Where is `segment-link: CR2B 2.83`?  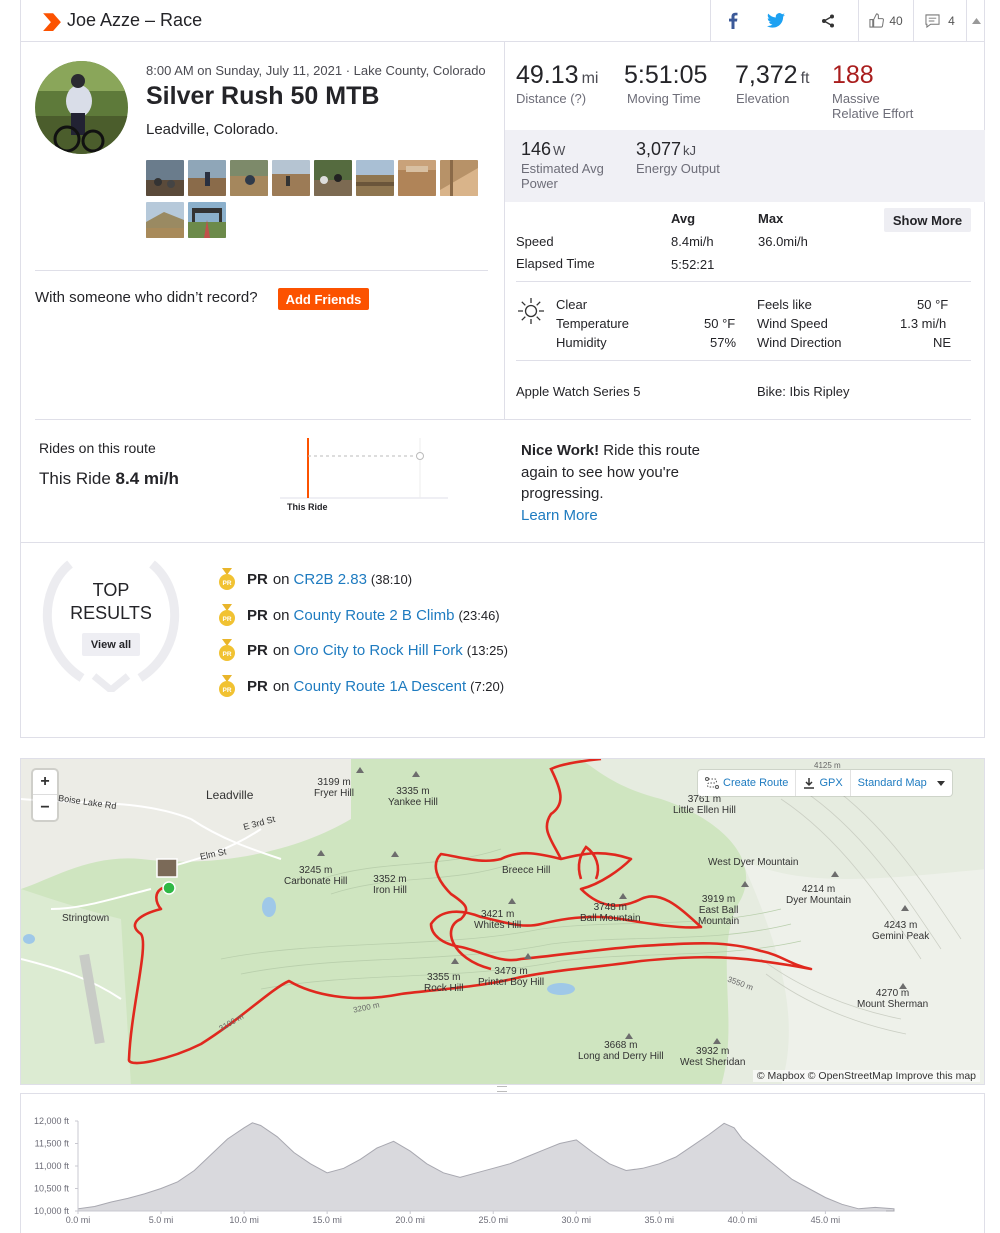 segment-link: CR2B 2.83 is located at coordinates (330, 579).